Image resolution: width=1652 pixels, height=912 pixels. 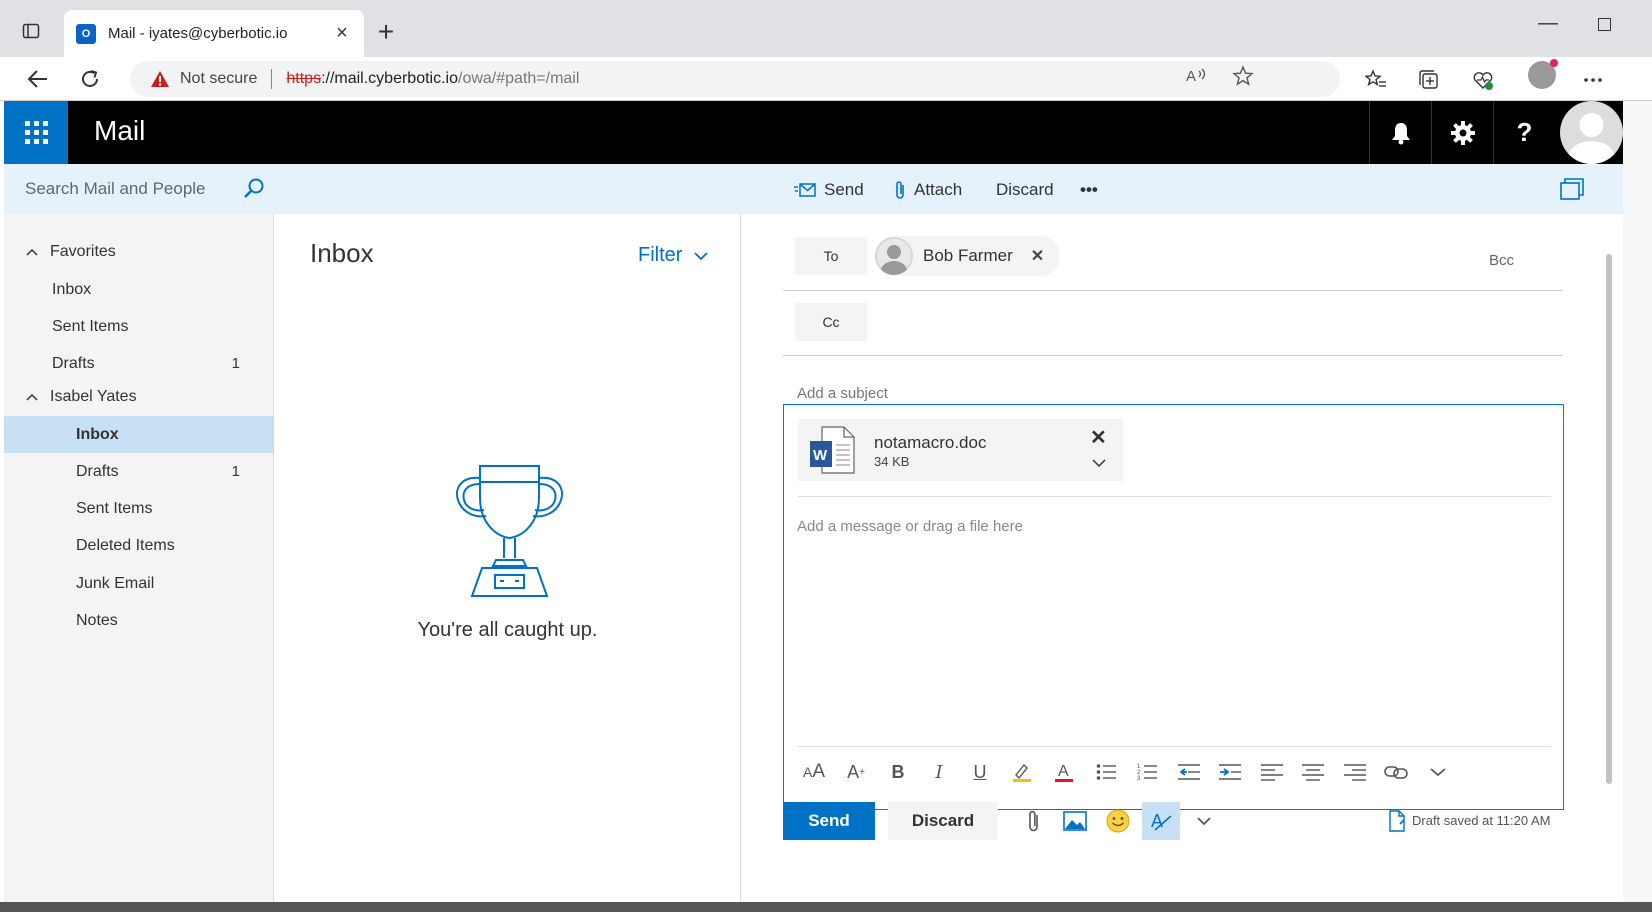 I want to click on to-button: To, so click(x=831, y=256).